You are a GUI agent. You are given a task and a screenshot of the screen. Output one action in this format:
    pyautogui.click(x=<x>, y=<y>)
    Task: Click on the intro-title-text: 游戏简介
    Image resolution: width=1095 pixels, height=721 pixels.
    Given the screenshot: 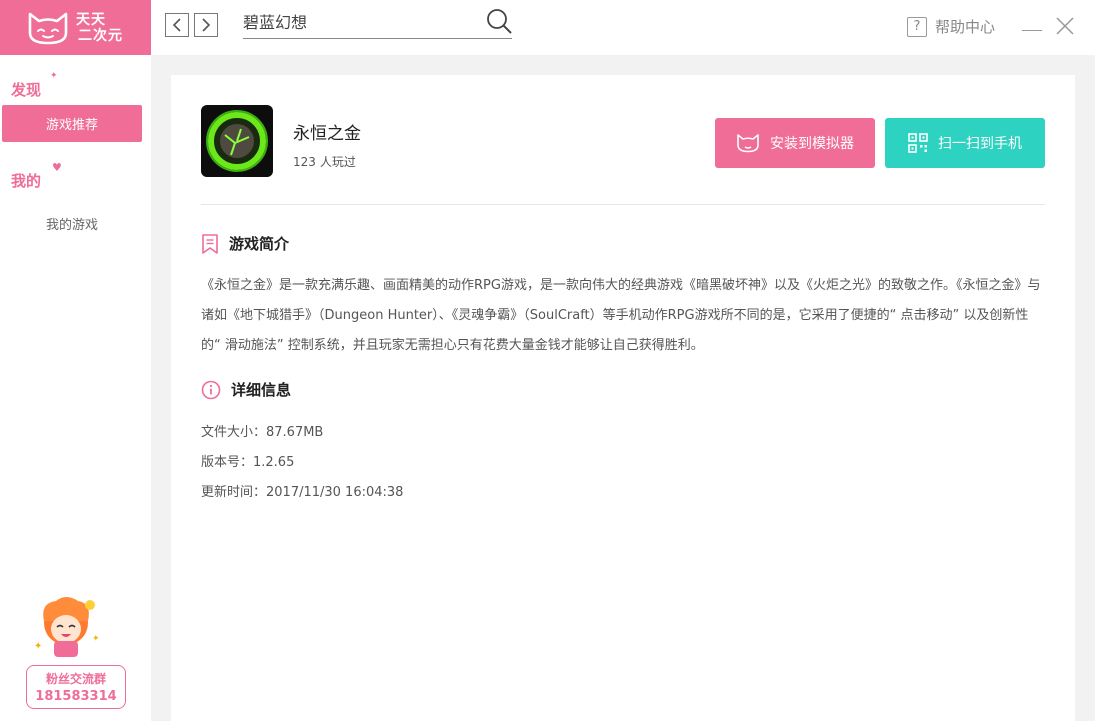 What is the action you would take?
    pyautogui.click(x=259, y=244)
    